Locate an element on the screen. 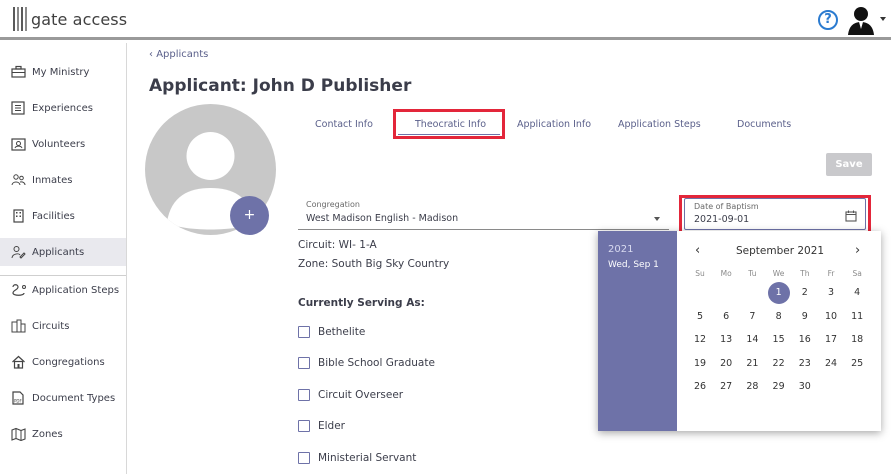  calendar-day: 22 is located at coordinates (779, 364).